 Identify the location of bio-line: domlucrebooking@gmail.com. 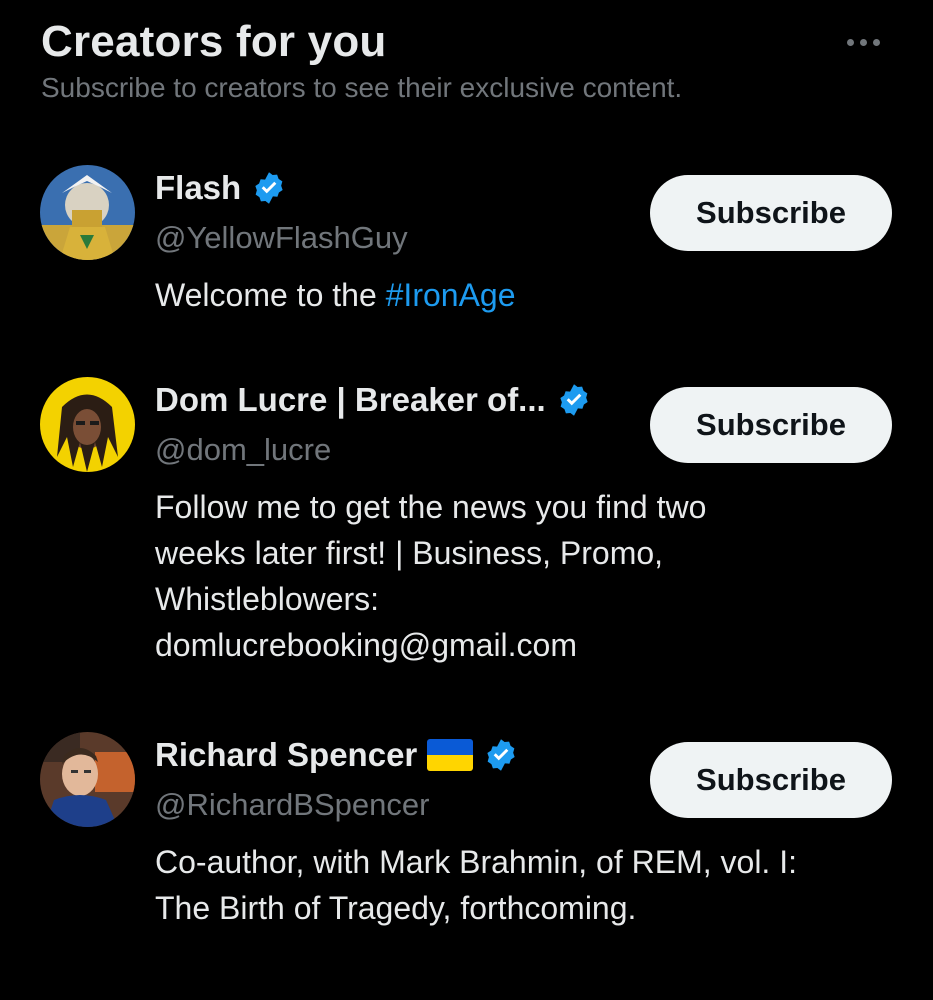
(366, 645).